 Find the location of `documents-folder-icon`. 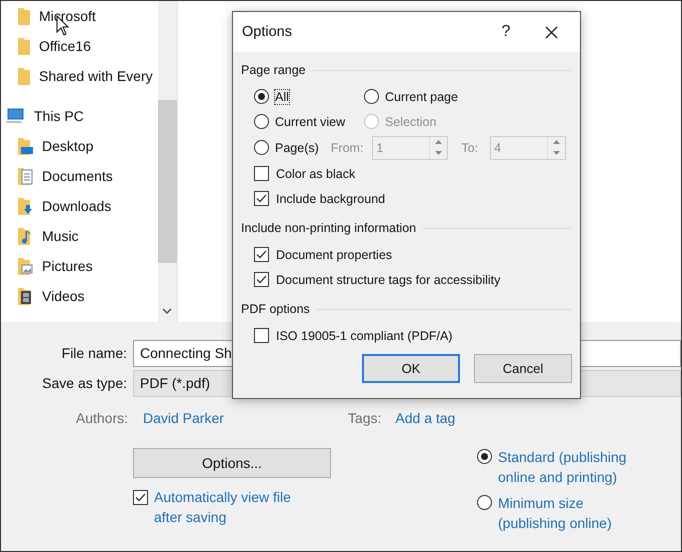

documents-folder-icon is located at coordinates (25, 176).